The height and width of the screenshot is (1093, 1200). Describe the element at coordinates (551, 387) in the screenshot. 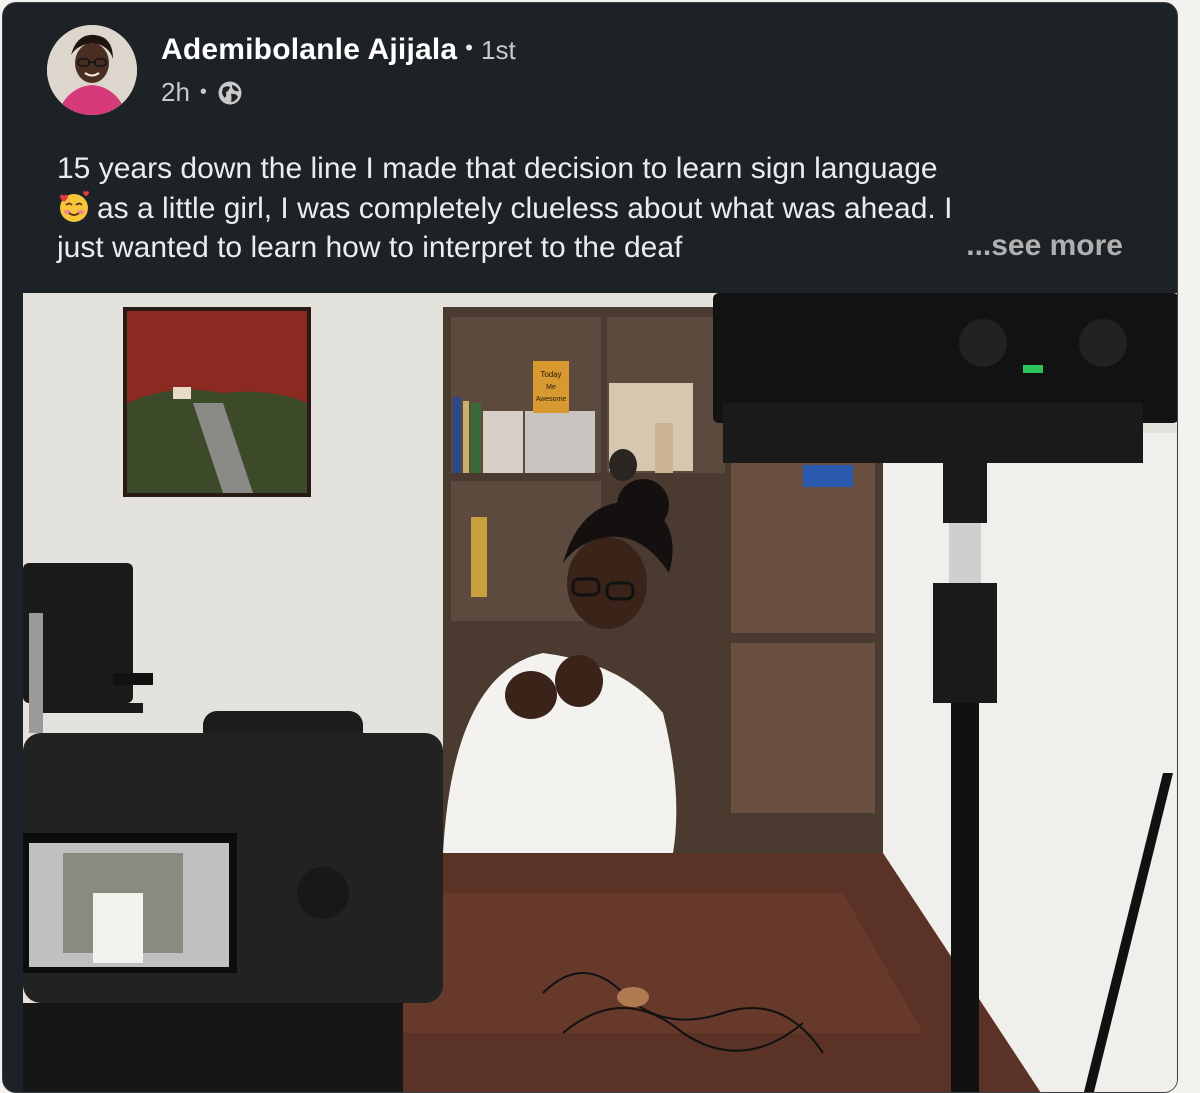

I see `book-title-2: Me` at that location.